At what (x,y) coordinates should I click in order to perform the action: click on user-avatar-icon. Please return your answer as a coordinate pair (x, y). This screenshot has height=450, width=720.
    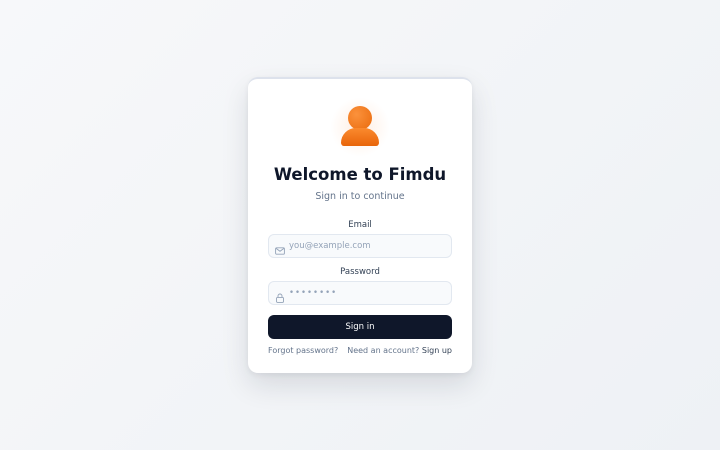
    Looking at the image, I should click on (360, 127).